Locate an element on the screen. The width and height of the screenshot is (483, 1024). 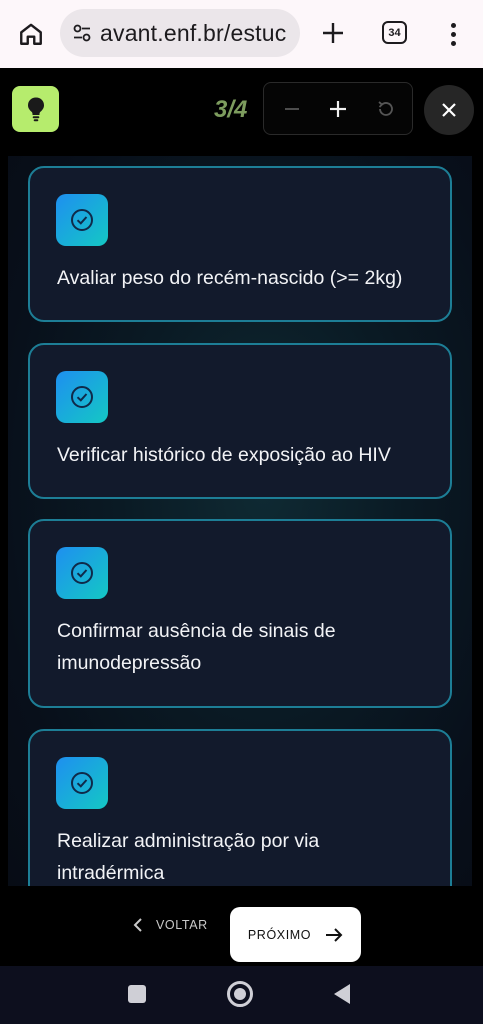
checklist-card: Avaliar peso do recém-nascido (>= 2kg) is located at coordinates (240, 244).